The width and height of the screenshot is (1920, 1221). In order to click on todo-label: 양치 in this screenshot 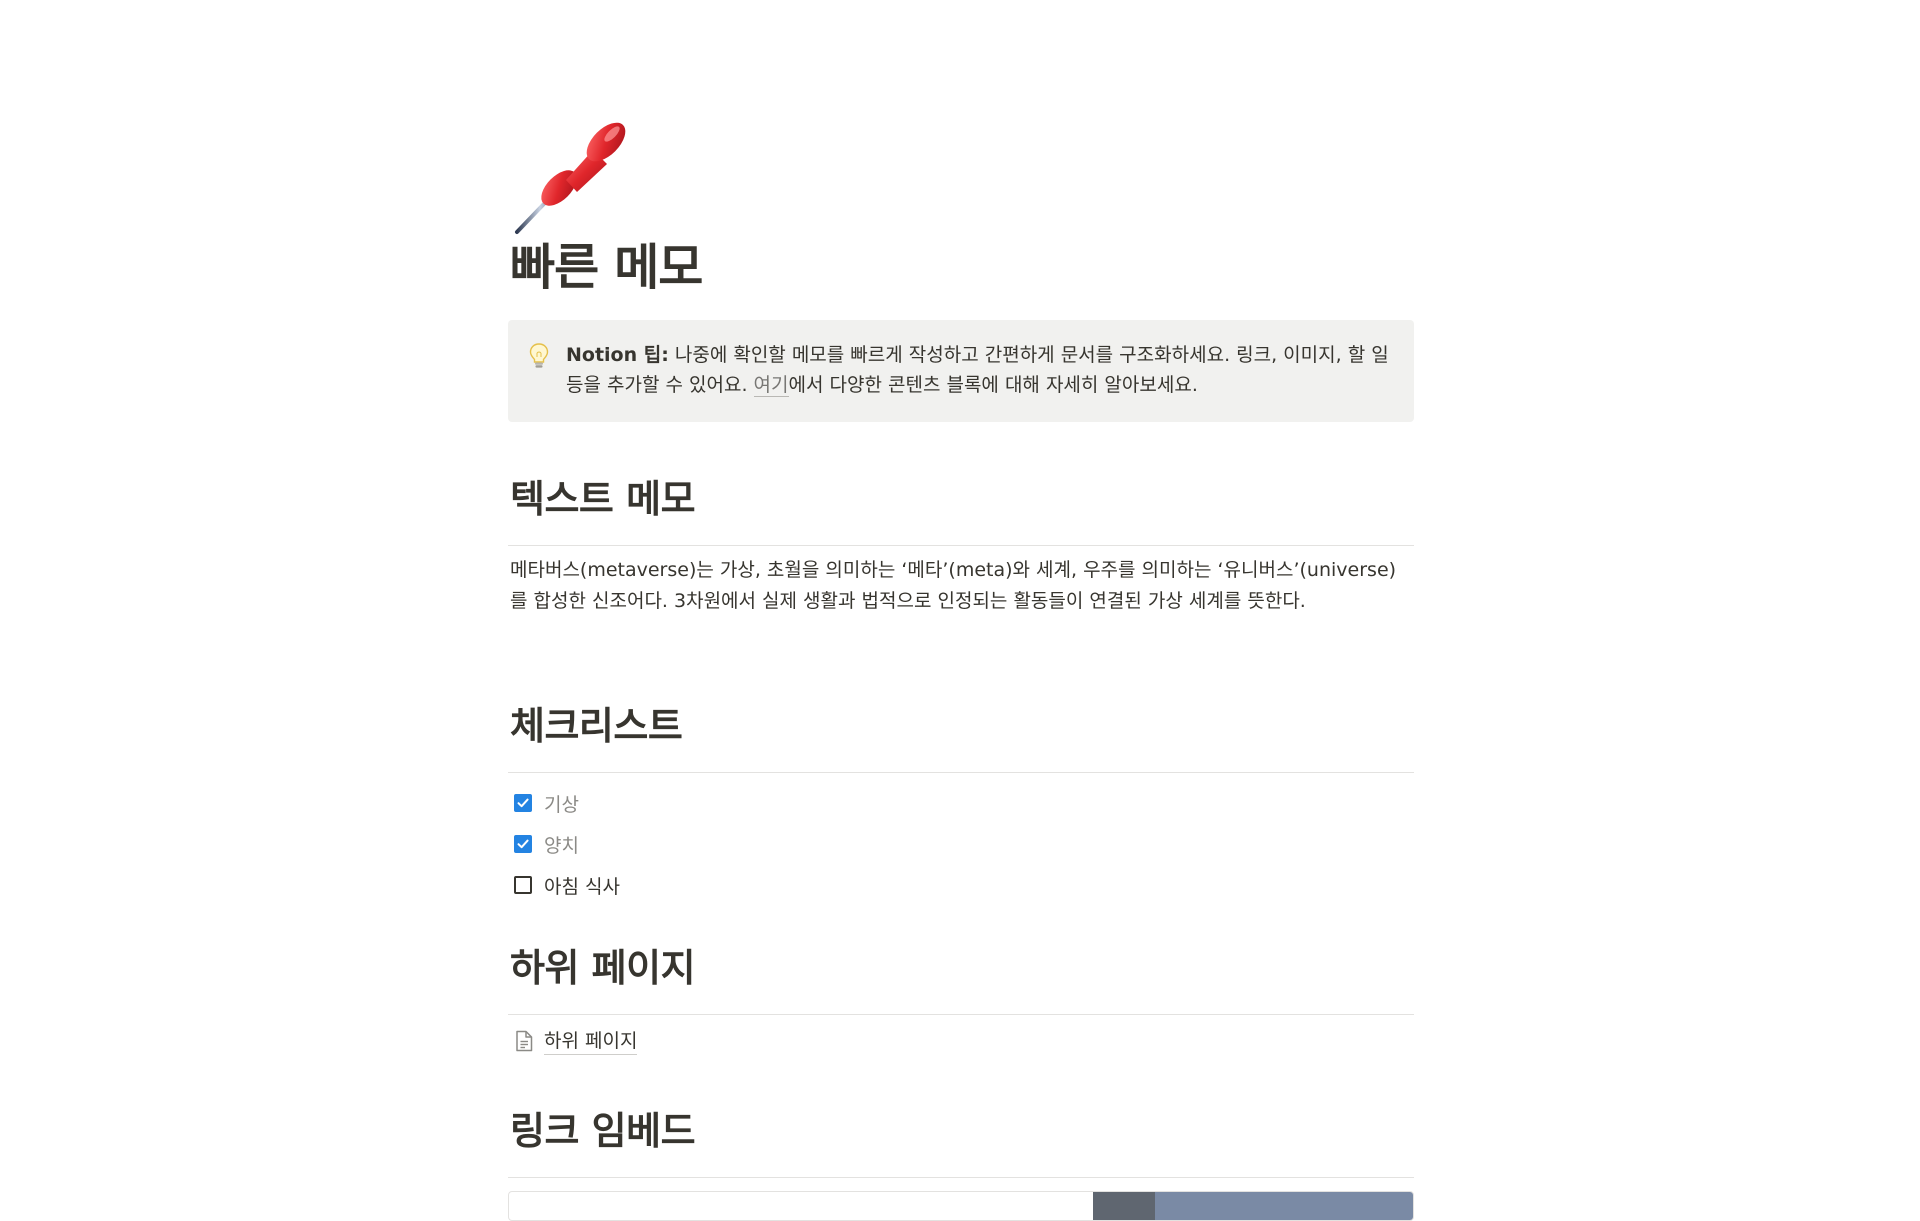, I will do `click(561, 844)`.